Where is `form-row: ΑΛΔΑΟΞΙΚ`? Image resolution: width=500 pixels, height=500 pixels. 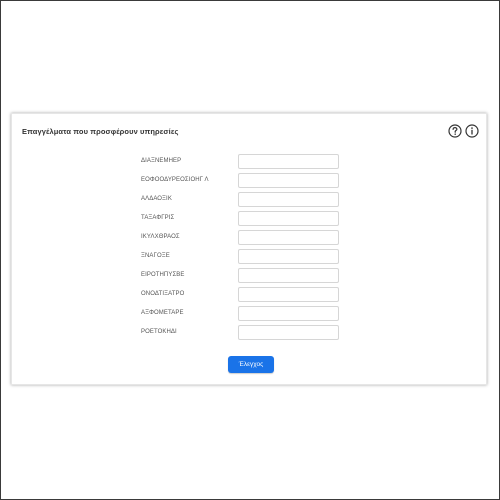
form-row: ΑΛΔΑΟΞΙΚ is located at coordinates (249, 200).